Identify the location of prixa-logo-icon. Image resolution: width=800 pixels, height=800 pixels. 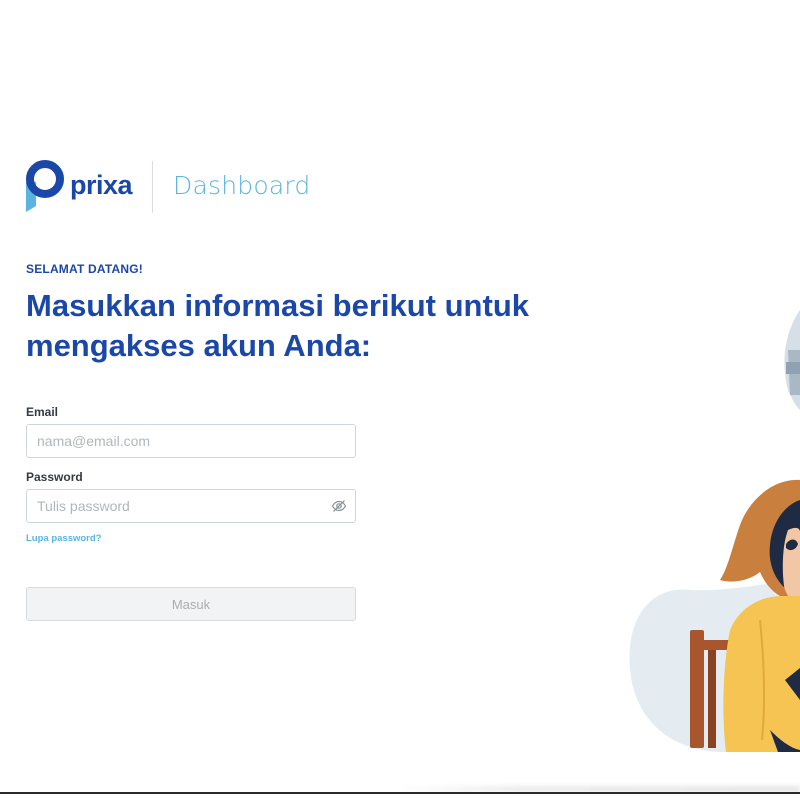
(46, 187).